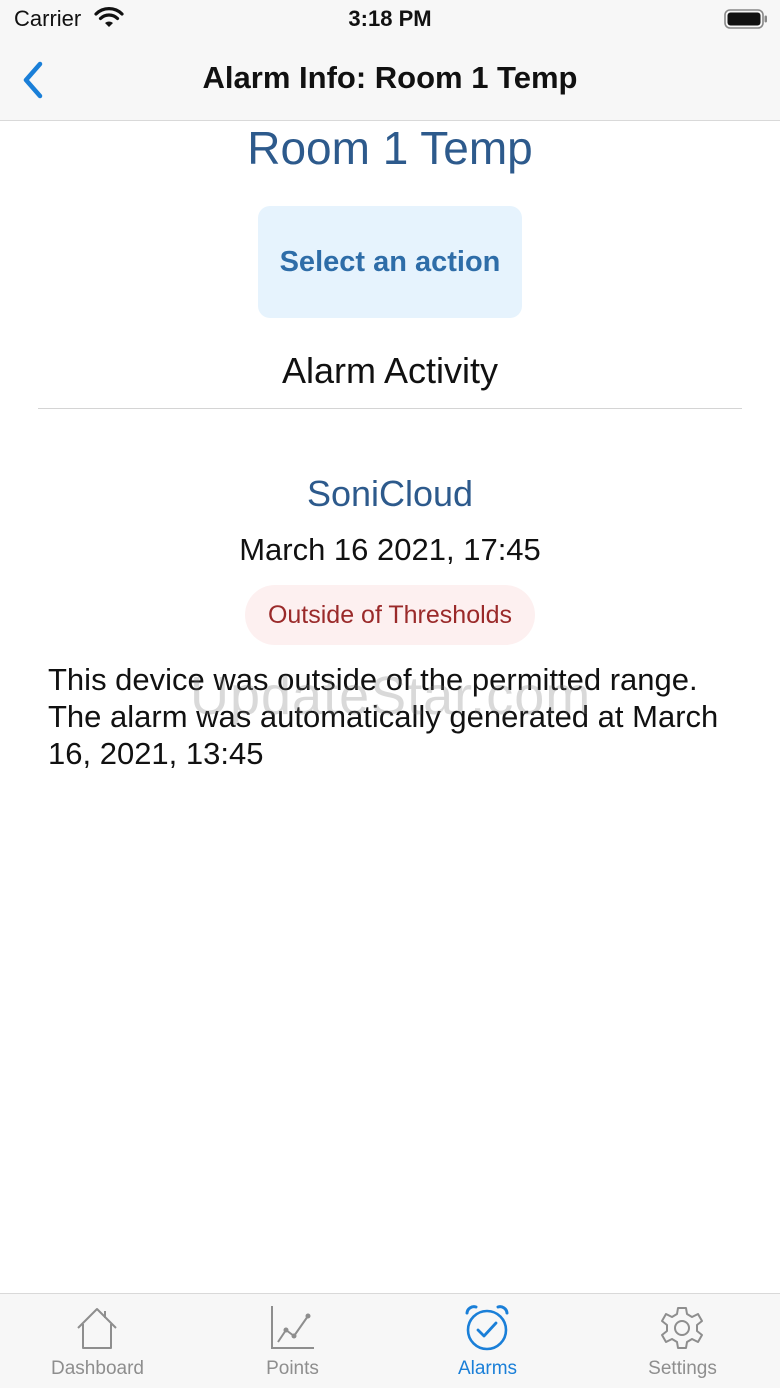  What do you see at coordinates (745, 19) in the screenshot?
I see `battery-icon` at bounding box center [745, 19].